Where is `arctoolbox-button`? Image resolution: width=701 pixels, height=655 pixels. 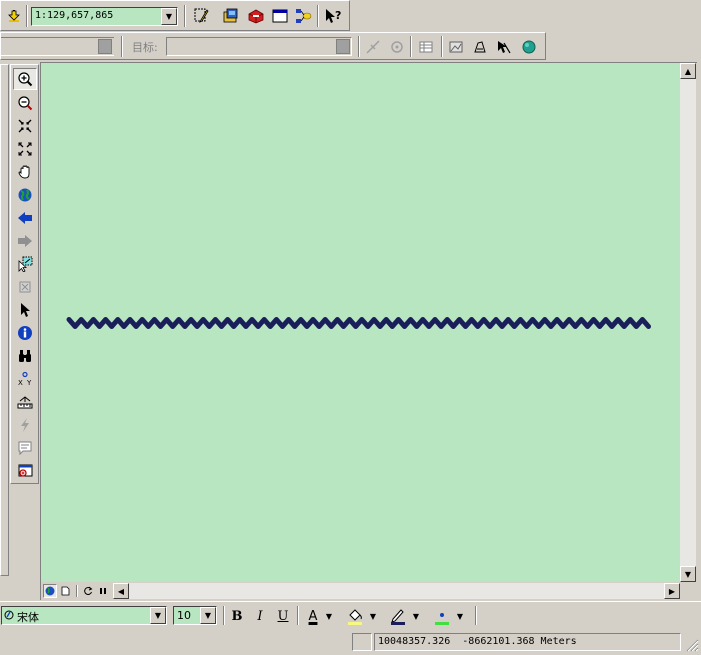 arctoolbox-button is located at coordinates (256, 16).